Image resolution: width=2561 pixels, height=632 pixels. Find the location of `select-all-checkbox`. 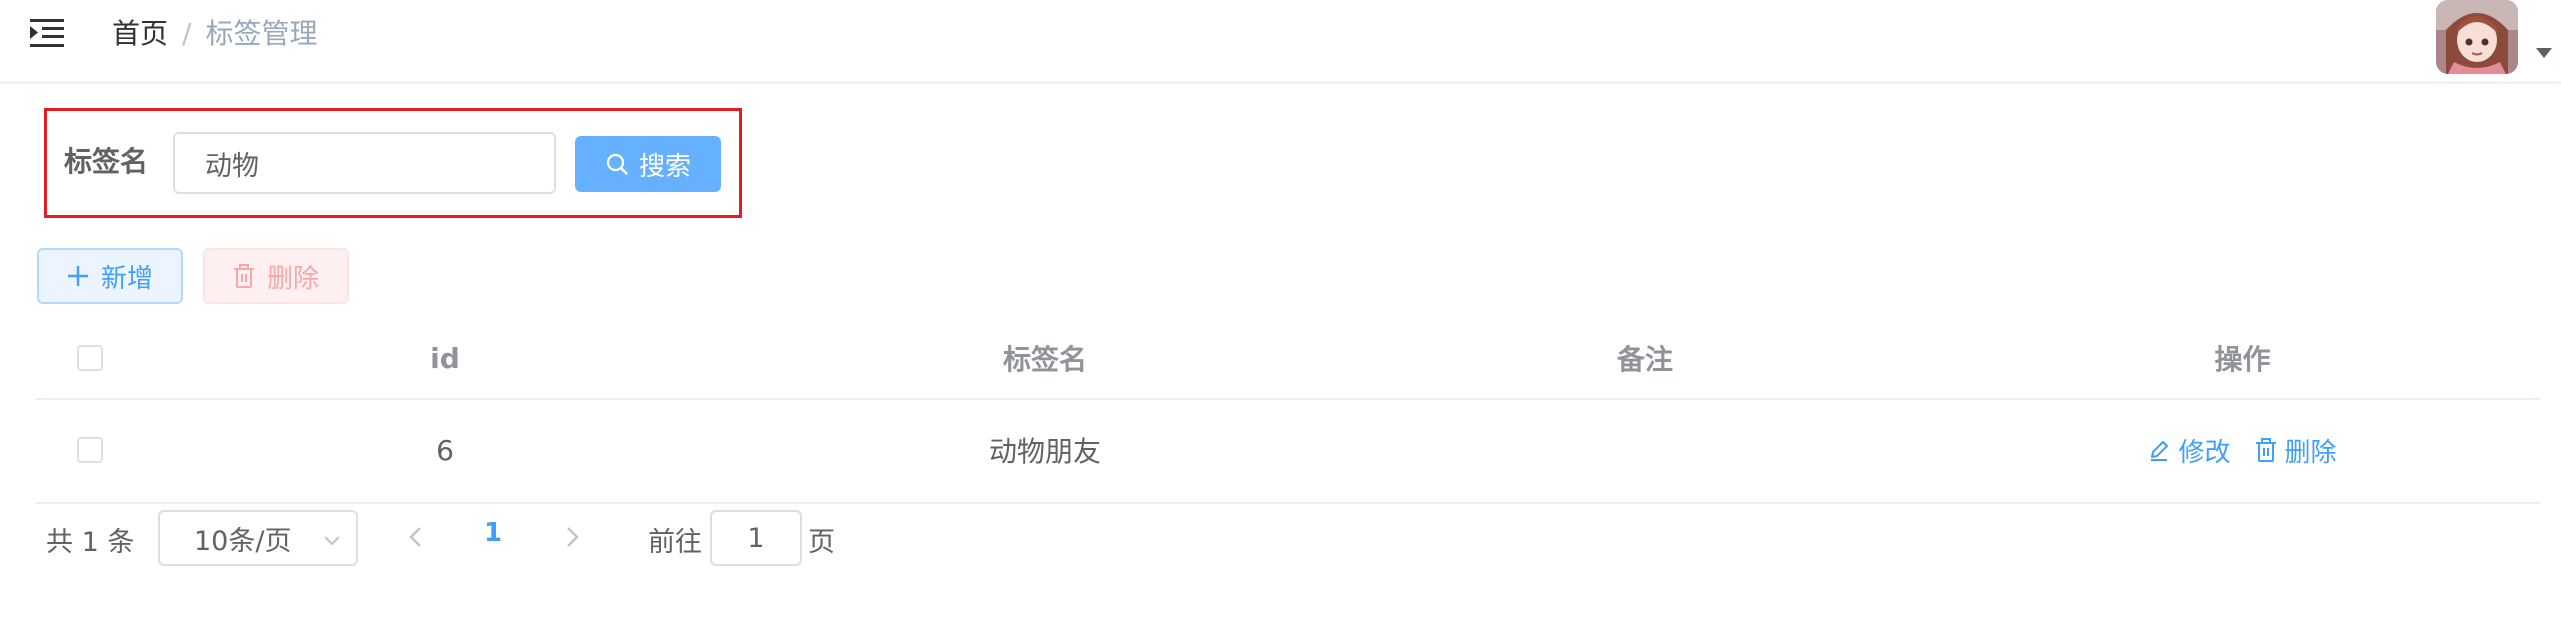

select-all-checkbox is located at coordinates (90, 358).